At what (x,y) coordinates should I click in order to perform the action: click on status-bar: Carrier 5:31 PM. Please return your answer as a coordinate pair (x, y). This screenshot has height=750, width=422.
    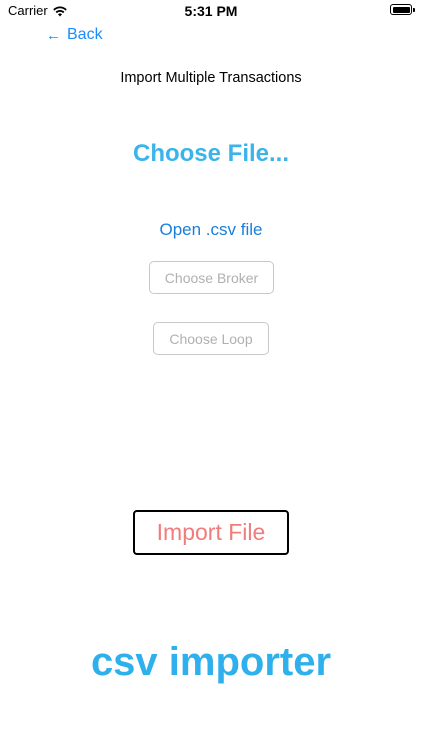
    Looking at the image, I should click on (211, 11).